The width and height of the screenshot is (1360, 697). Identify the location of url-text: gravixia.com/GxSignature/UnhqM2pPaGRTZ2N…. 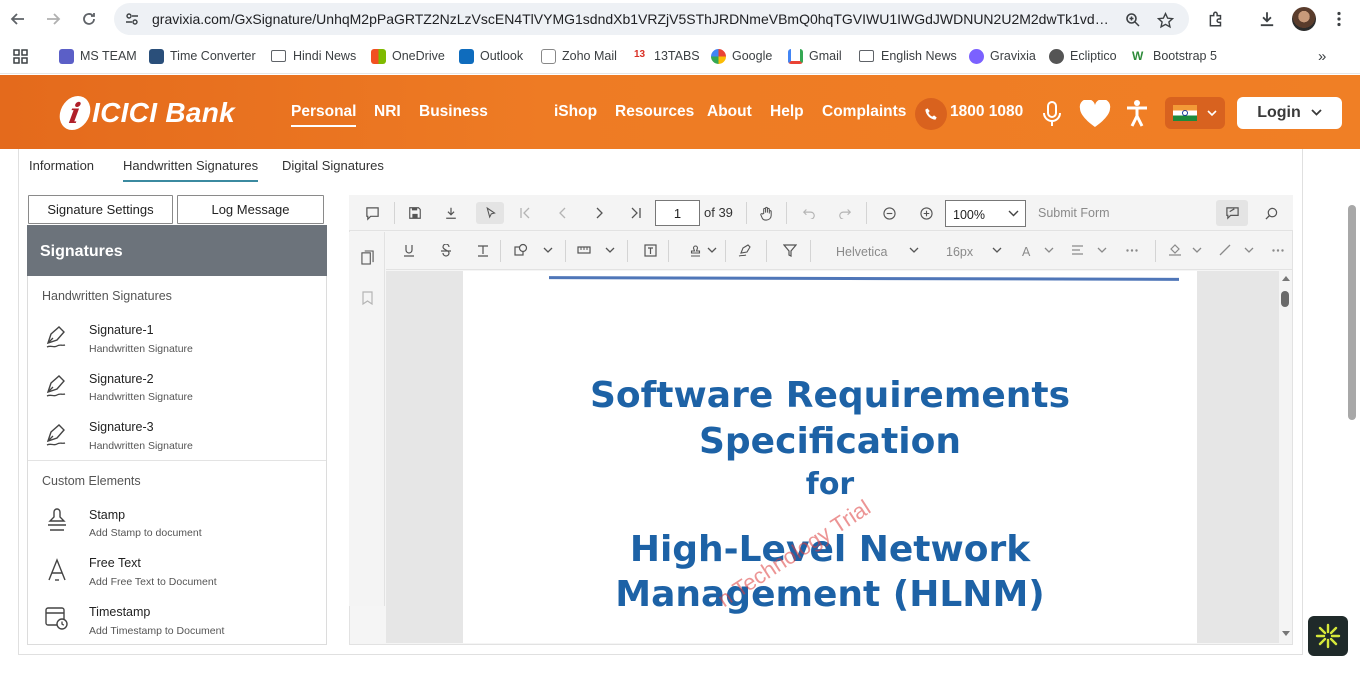
(632, 19).